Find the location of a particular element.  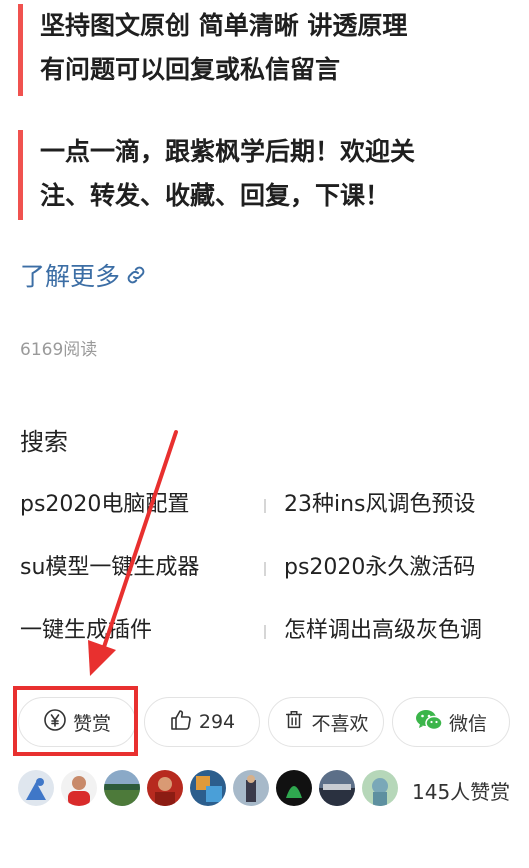

like-button: 294 is located at coordinates (202, 722).